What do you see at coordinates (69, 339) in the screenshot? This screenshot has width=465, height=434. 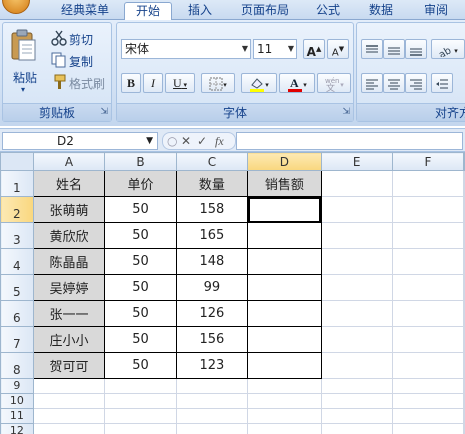 I see `cell: 庄小小` at bounding box center [69, 339].